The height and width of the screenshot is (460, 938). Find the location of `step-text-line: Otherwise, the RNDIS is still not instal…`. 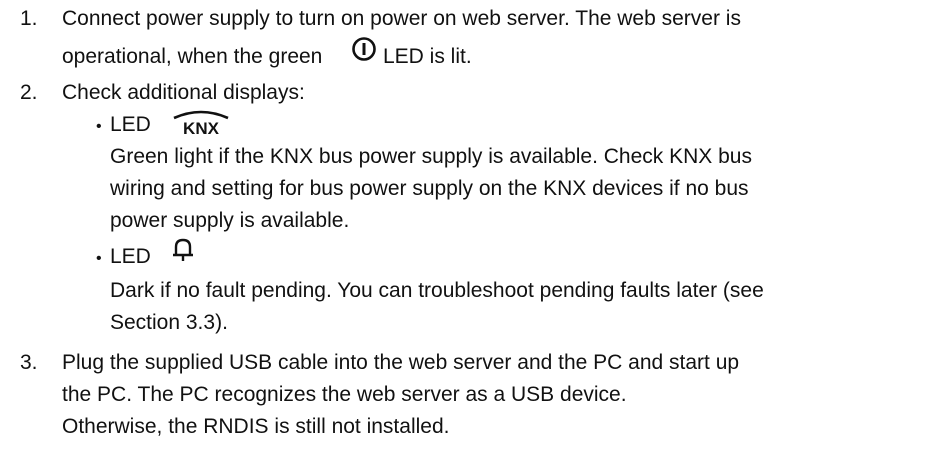

step-text-line: Otherwise, the RNDIS is still not instal… is located at coordinates (256, 426).